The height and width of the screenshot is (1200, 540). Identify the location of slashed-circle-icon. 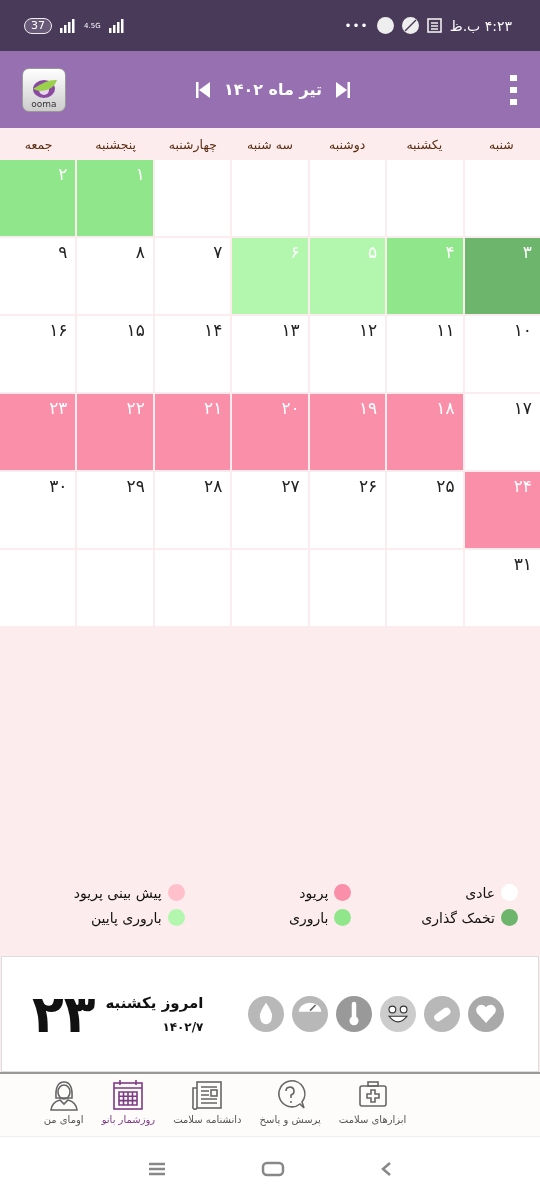
(410, 25).